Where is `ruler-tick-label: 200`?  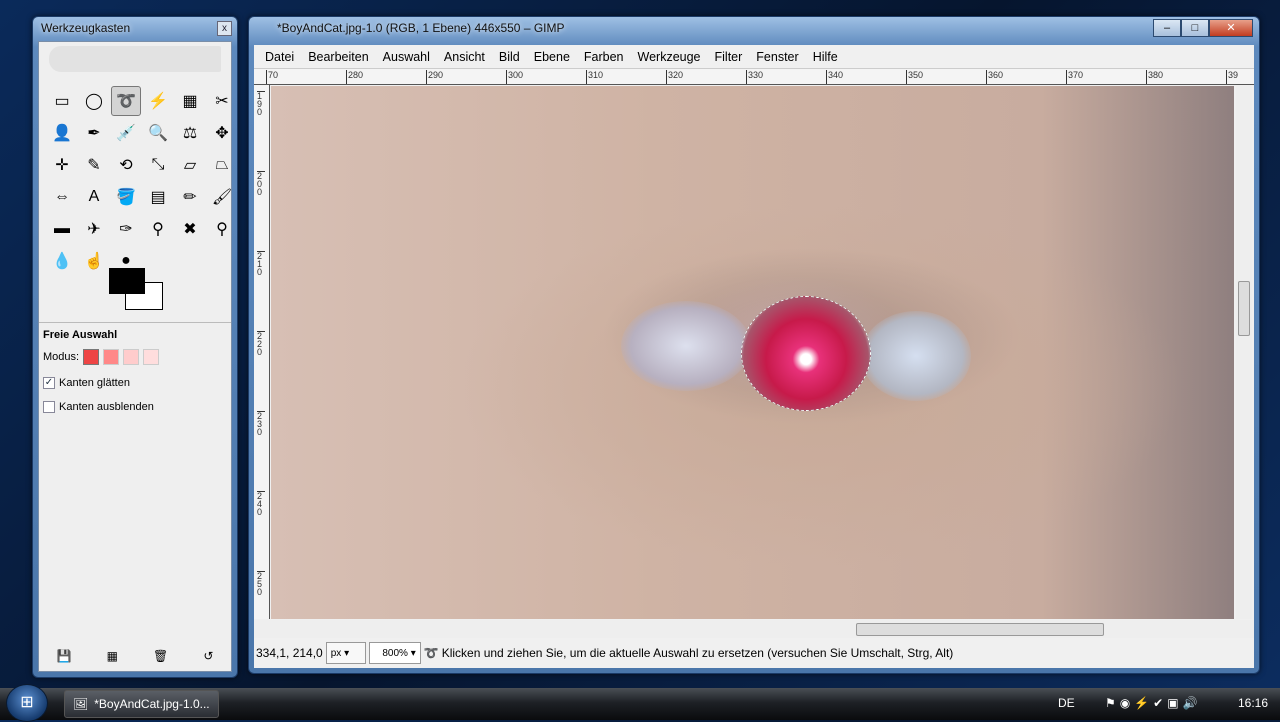 ruler-tick-label: 200 is located at coordinates (261, 184).